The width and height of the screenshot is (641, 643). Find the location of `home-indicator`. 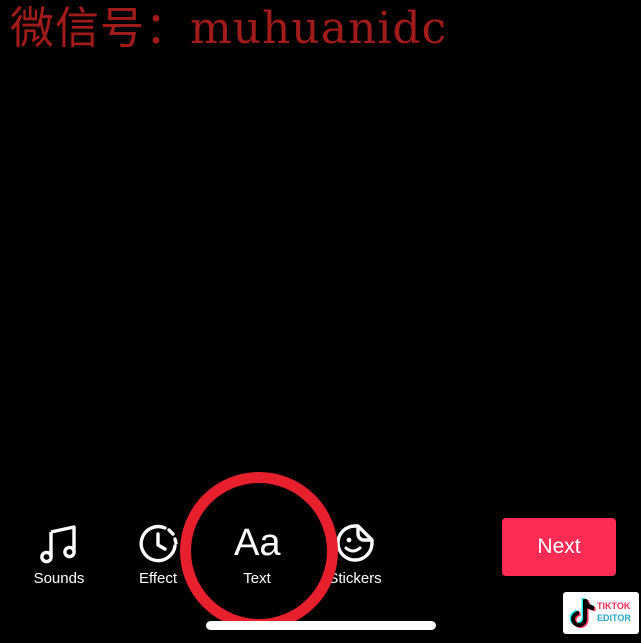

home-indicator is located at coordinates (321, 625).